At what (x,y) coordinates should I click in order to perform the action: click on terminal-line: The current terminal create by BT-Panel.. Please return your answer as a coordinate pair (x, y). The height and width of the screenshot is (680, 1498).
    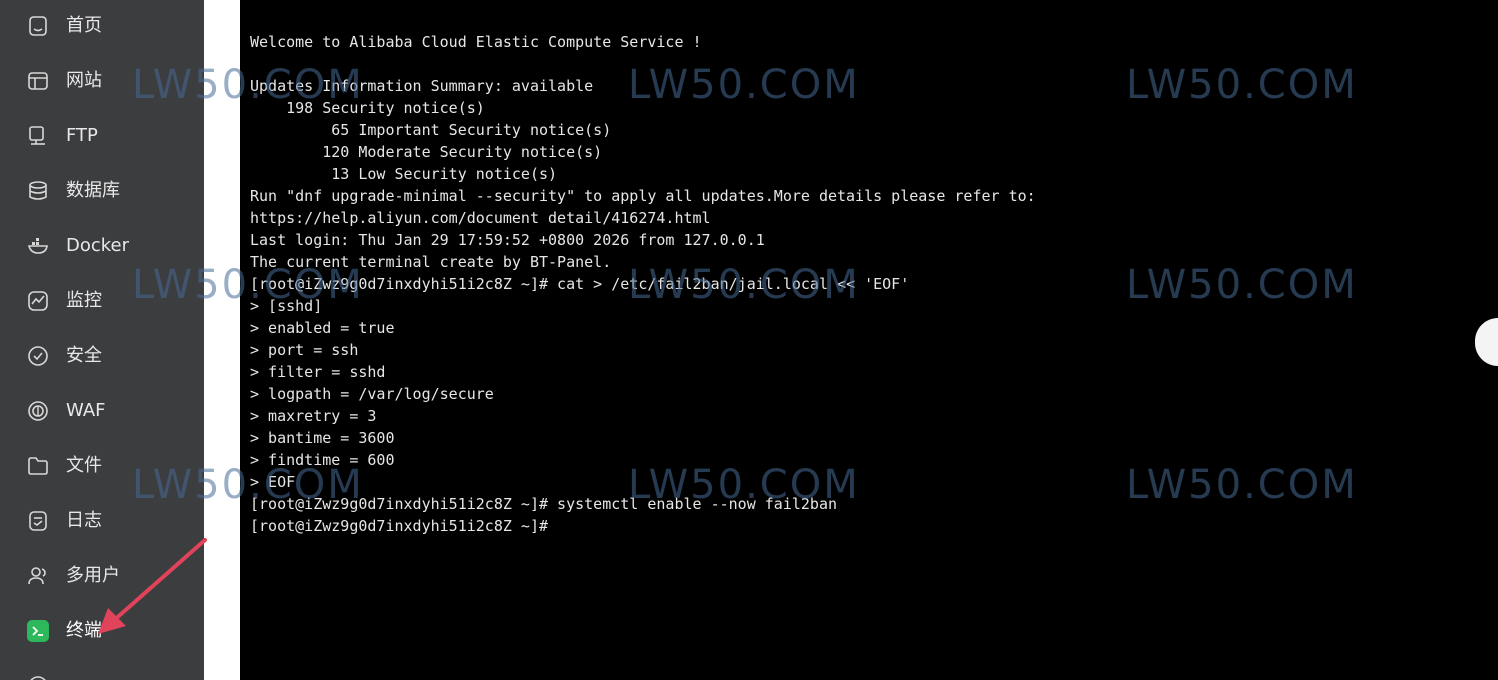
    Looking at the image, I should click on (431, 262).